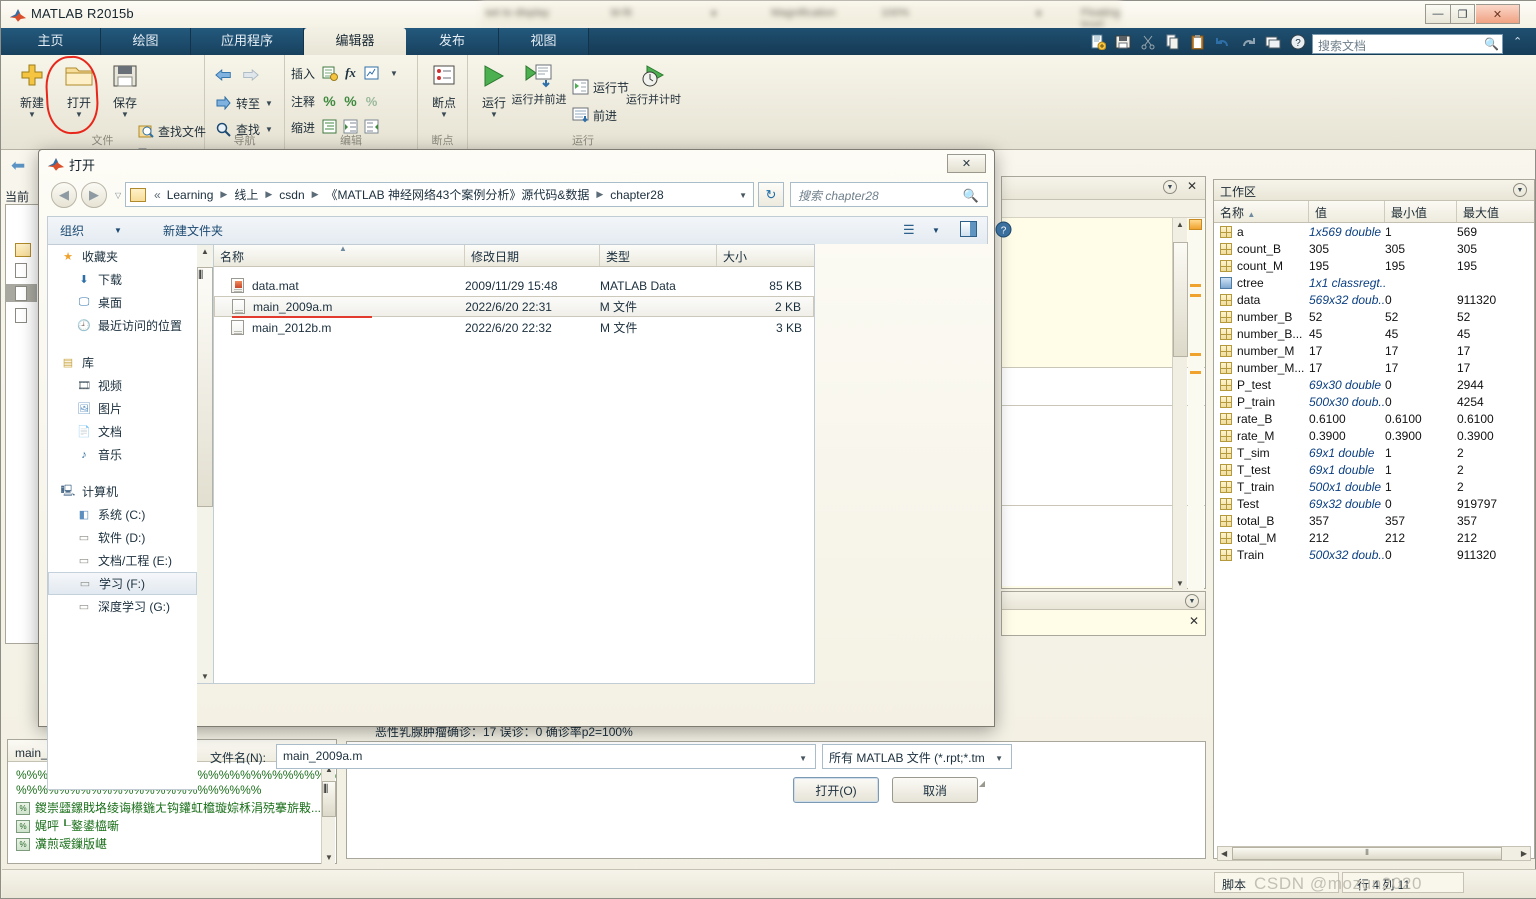 This screenshot has height=899, width=1536. I want to click on new-button: 新建 ▼, so click(32, 89).